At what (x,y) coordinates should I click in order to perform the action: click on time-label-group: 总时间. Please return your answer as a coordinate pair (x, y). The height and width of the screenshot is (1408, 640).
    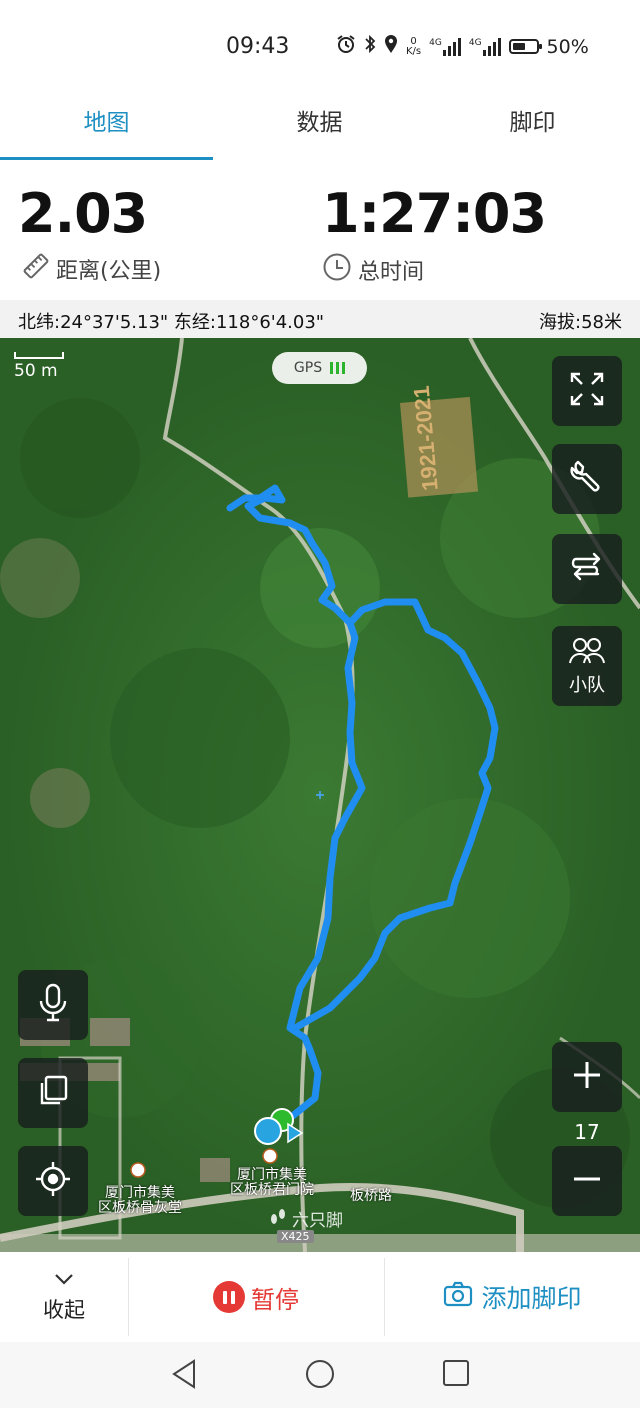
    Looking at the image, I should click on (373, 270).